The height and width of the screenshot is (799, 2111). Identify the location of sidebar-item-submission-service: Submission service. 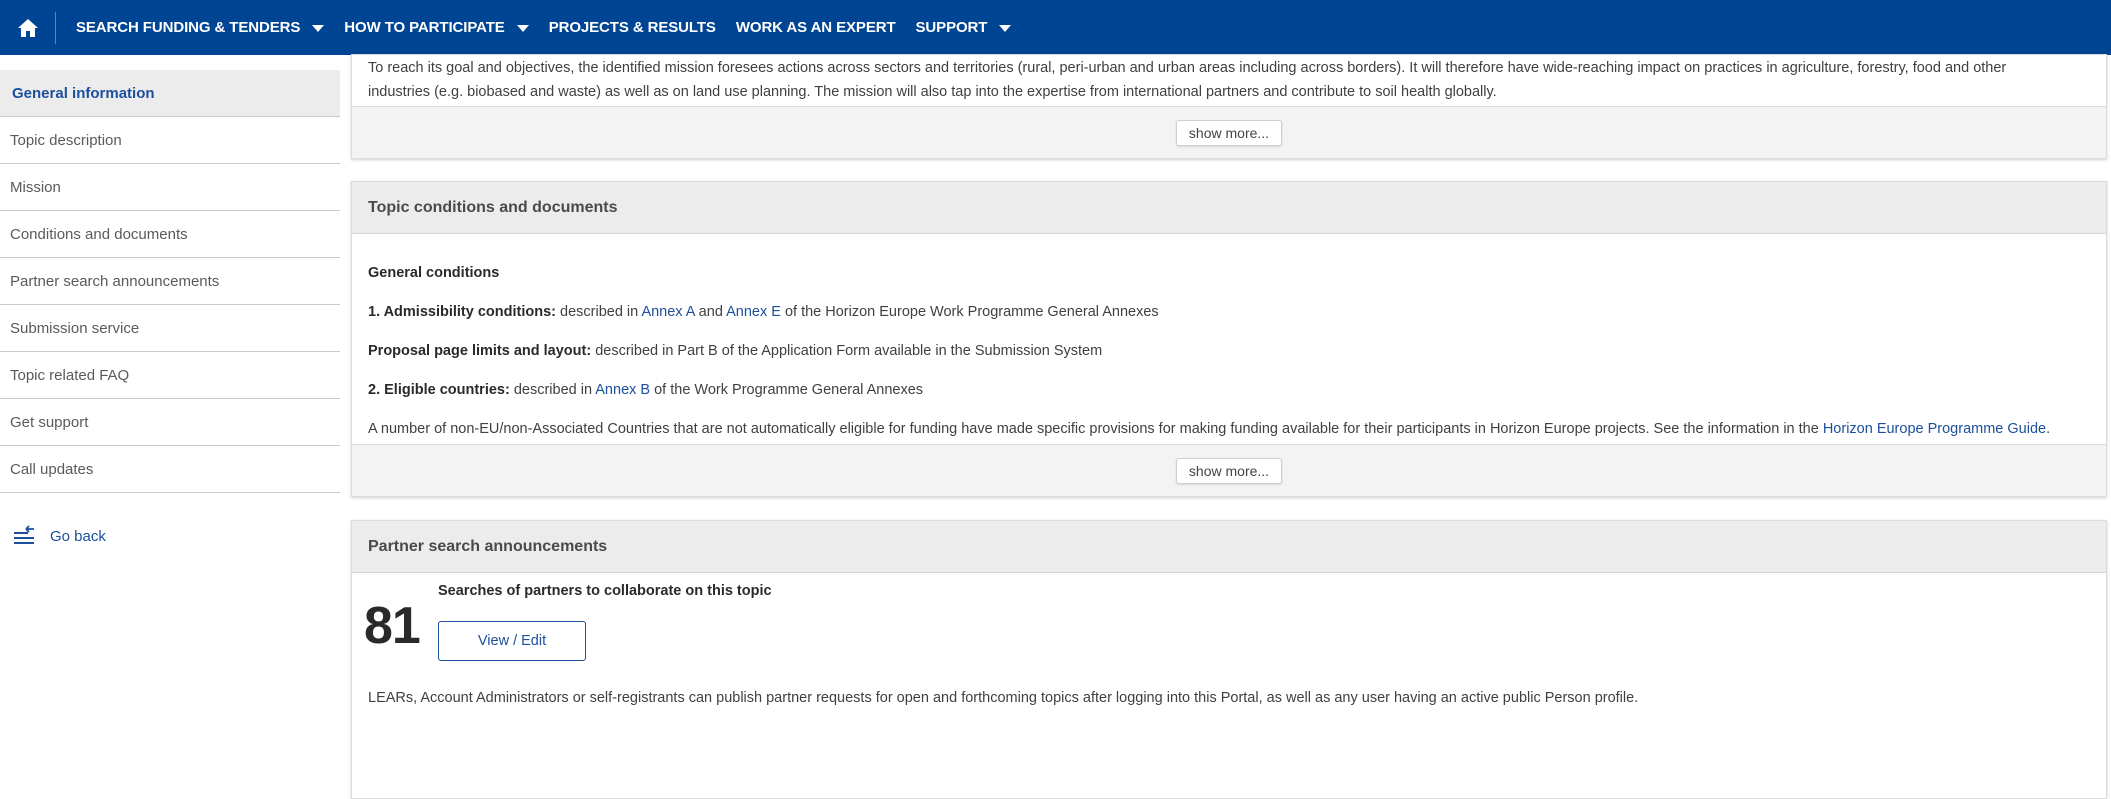
(170, 328).